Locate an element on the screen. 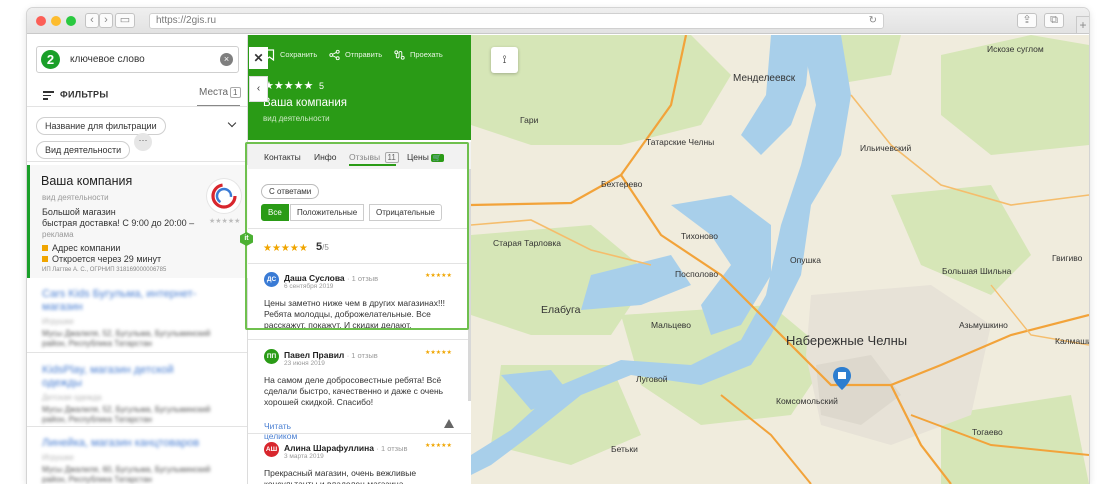 This screenshot has height=484, width=1115. route-label: Проехать is located at coordinates (426, 54).